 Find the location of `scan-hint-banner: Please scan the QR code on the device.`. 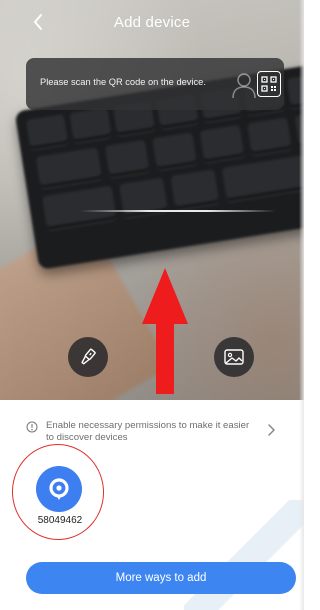

scan-hint-banner: Please scan the QR code on the device. is located at coordinates (155, 84).